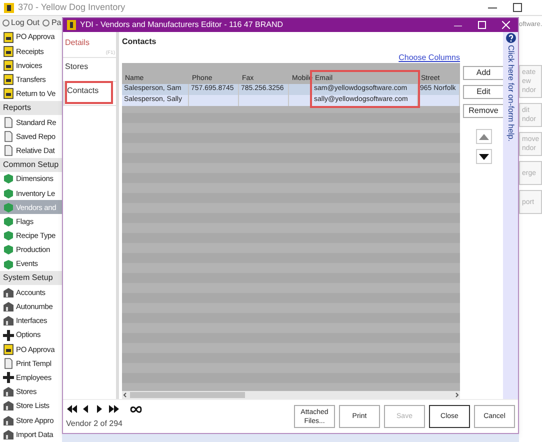 This screenshot has height=442, width=542. Describe the element at coordinates (85, 409) in the screenshot. I see `left-triangle-icon` at that location.